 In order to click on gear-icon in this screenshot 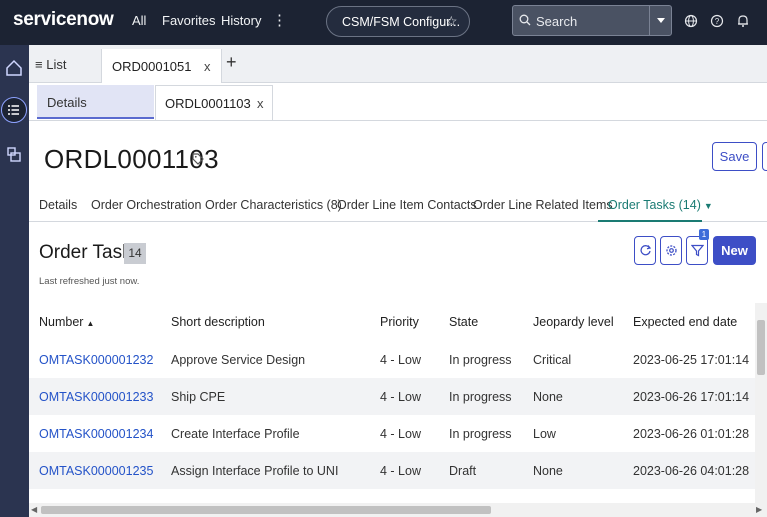, I will do `click(671, 250)`.